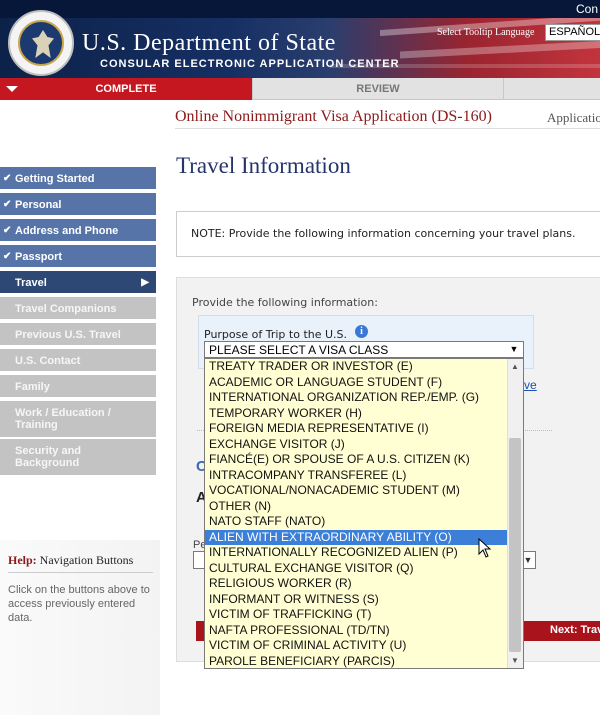  What do you see at coordinates (587, 9) in the screenshot?
I see `contact-link: Con` at bounding box center [587, 9].